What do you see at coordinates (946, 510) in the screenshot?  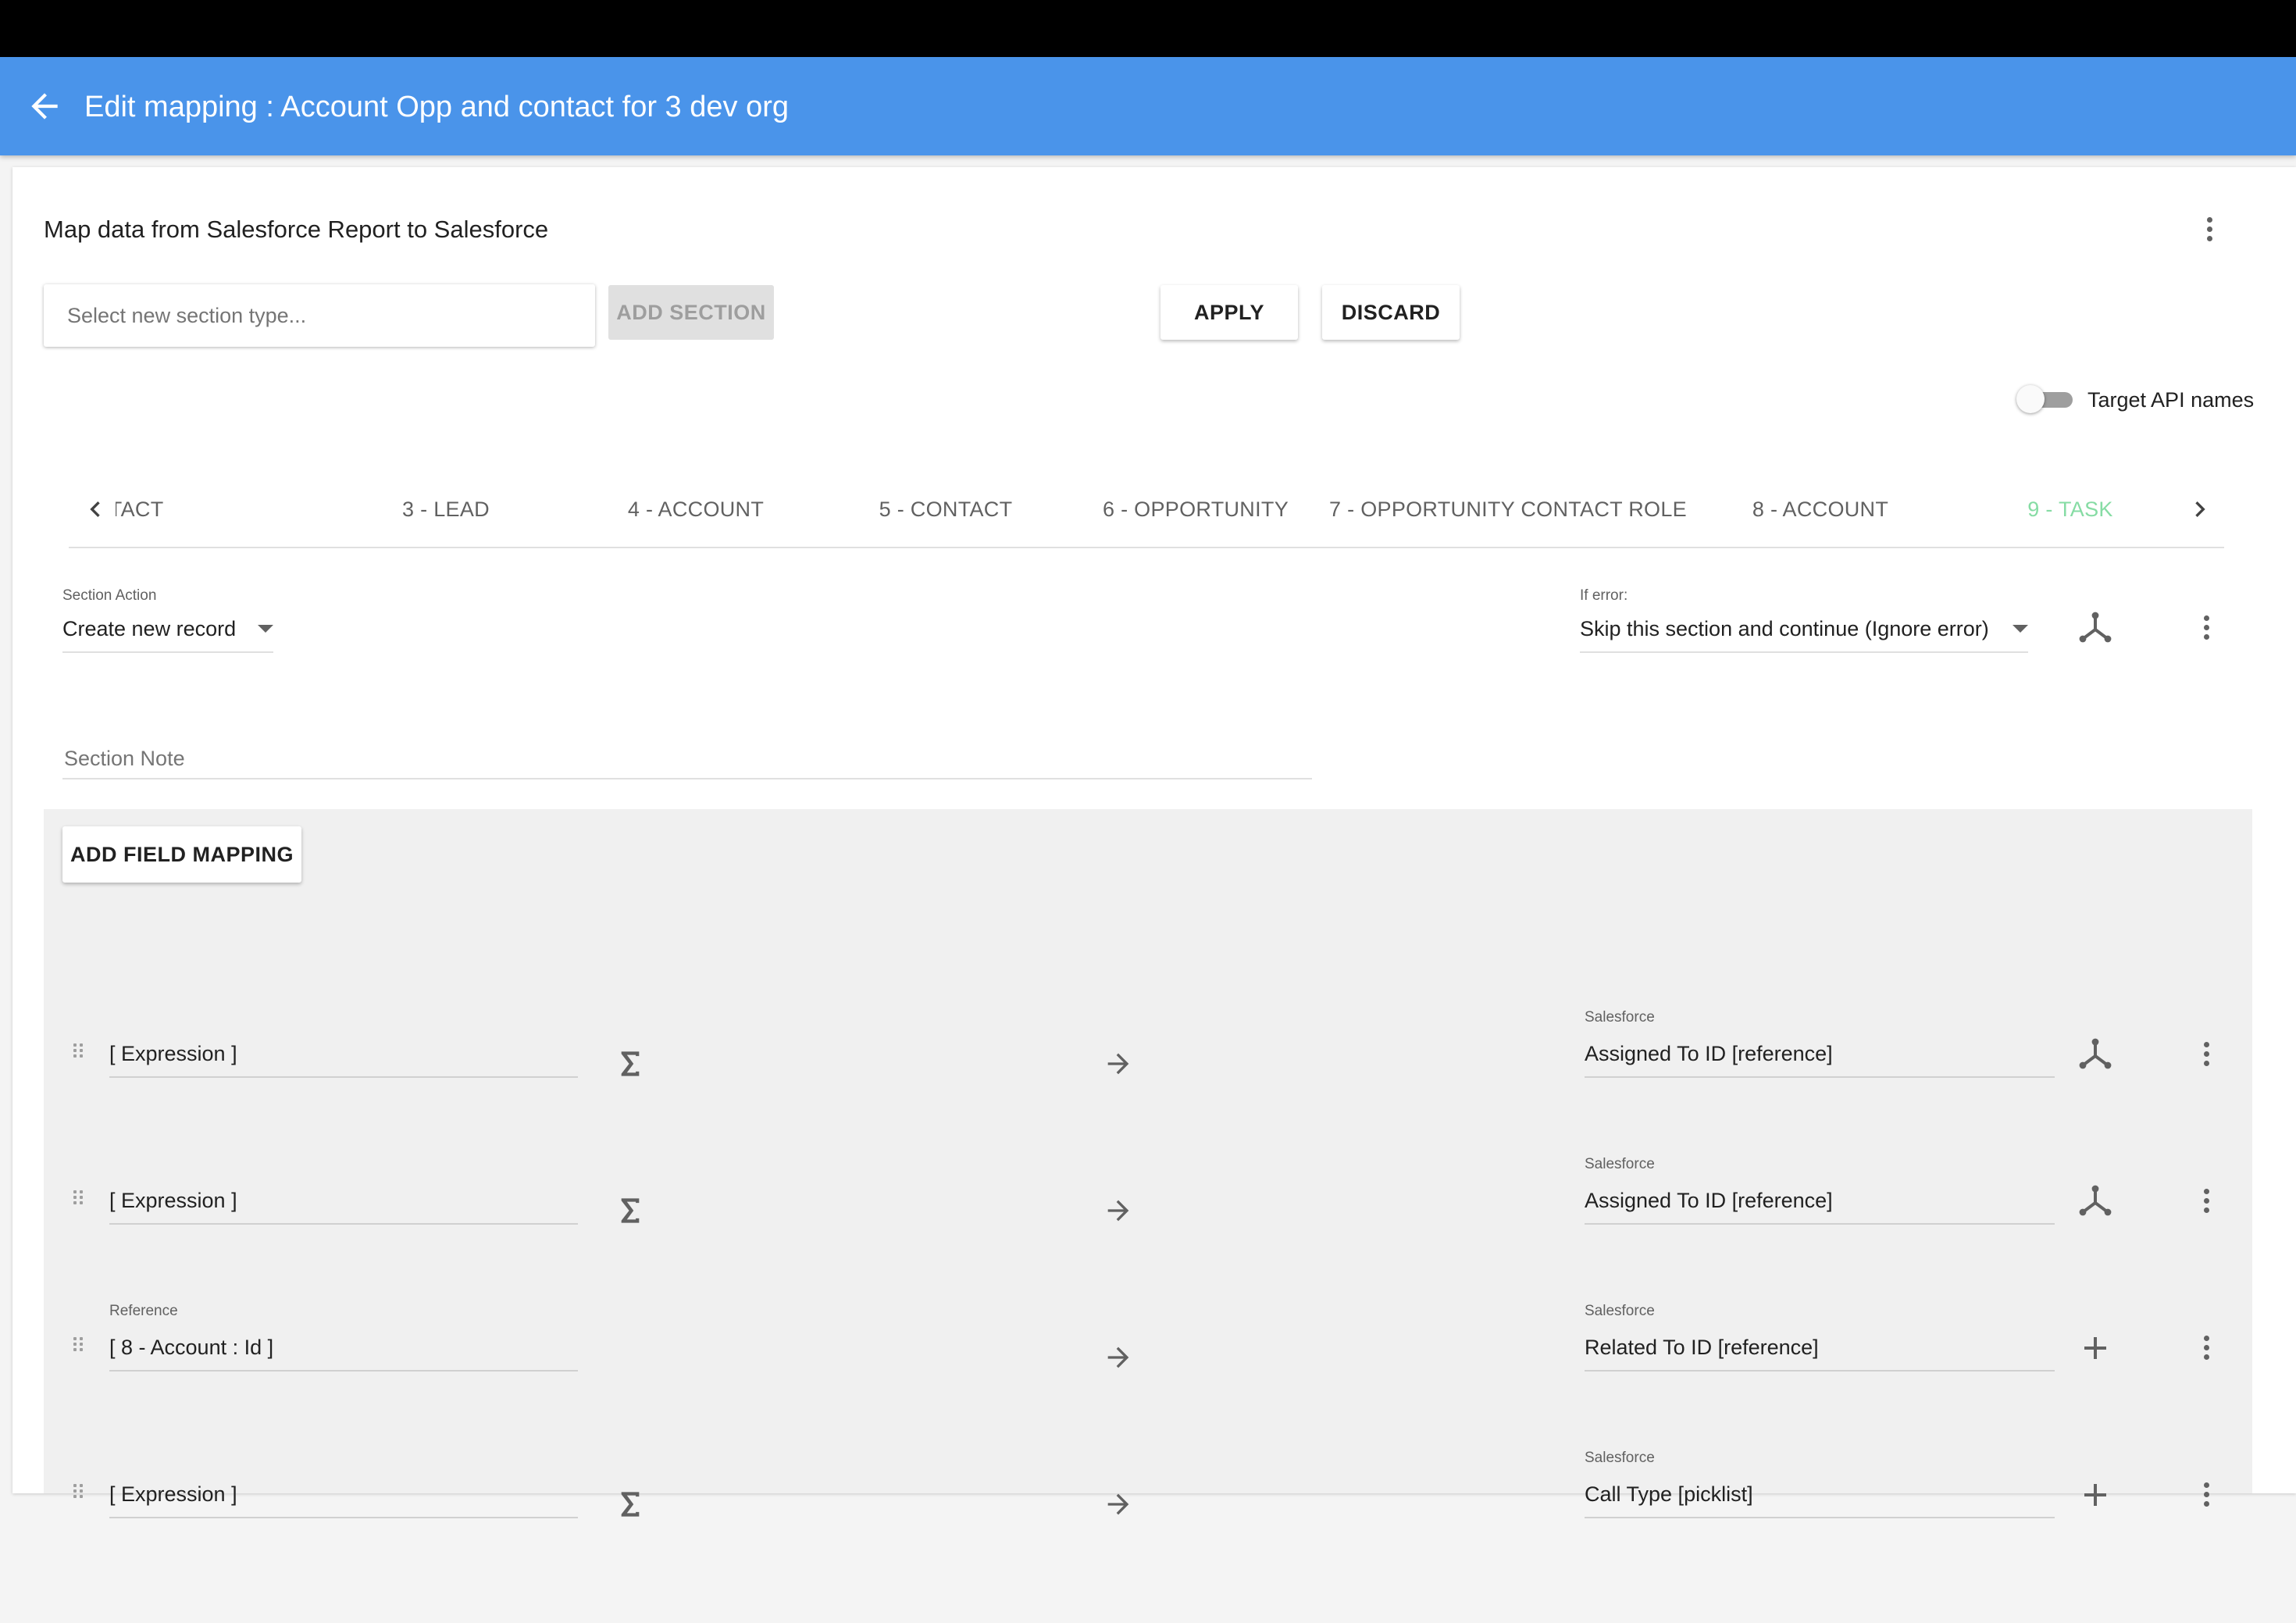 I see `tab-5-contact: 5 - CONTACT` at bounding box center [946, 510].